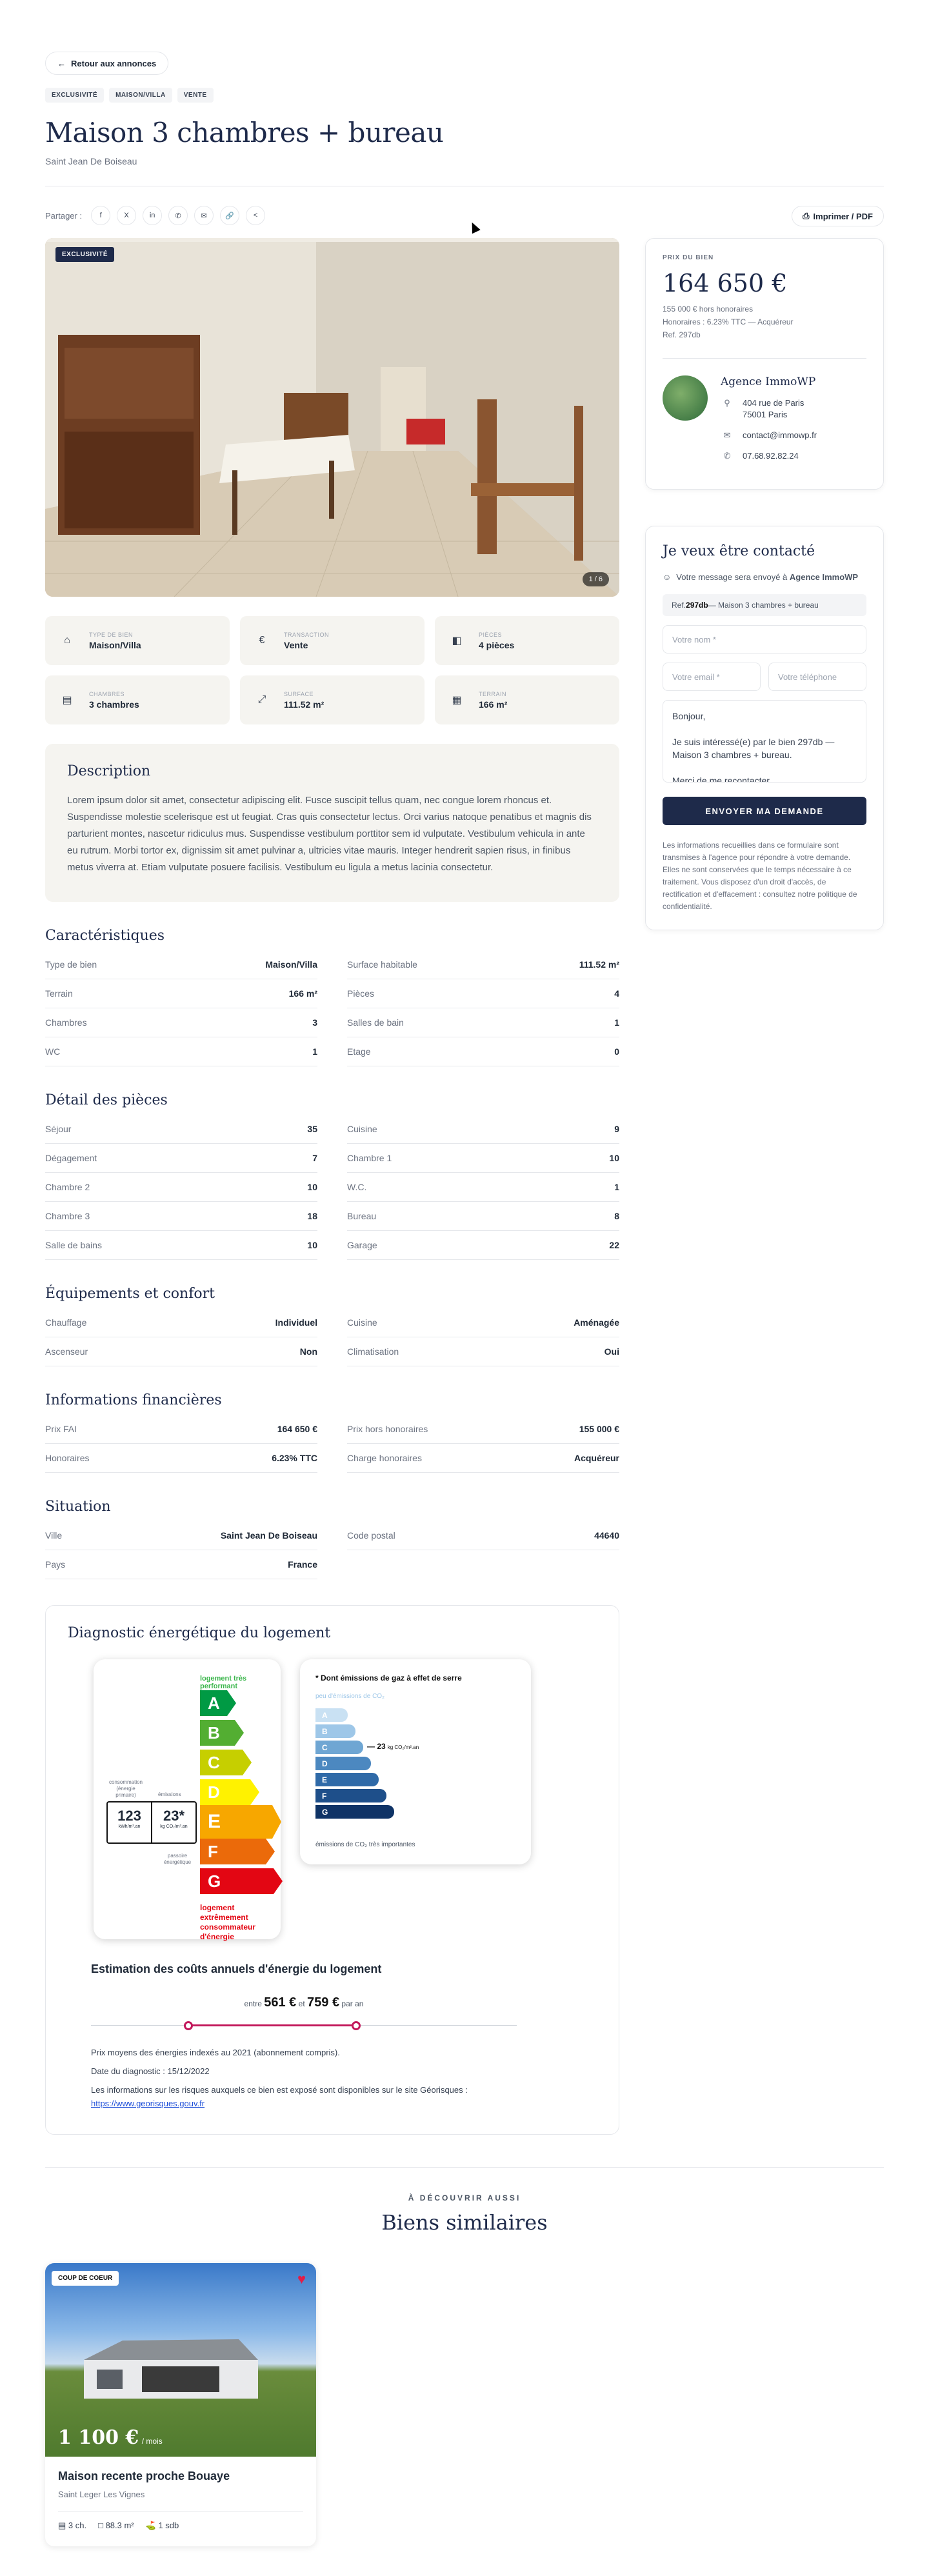  Describe the element at coordinates (817, 677) in the screenshot. I see `phone-field: Votre téléphone` at that location.